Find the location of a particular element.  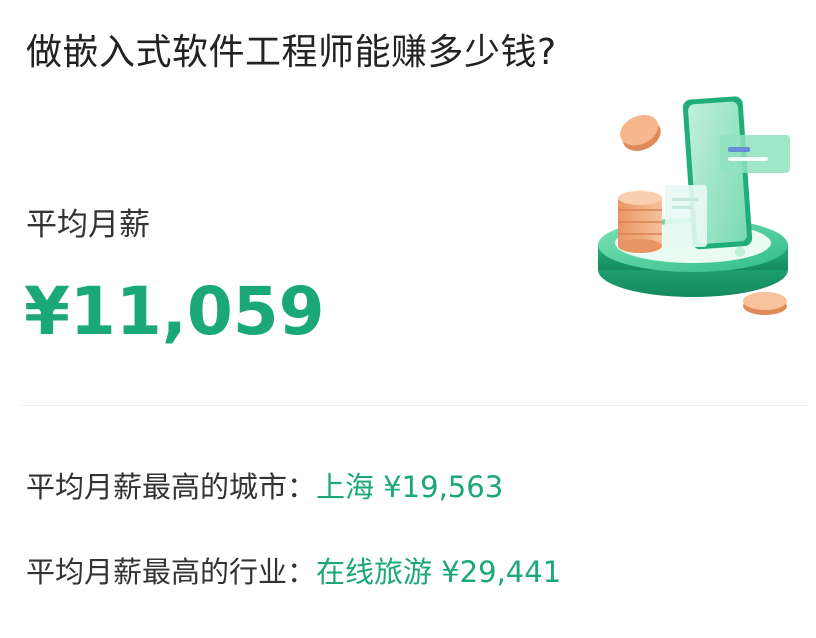

average-salary-value: ¥11,059 is located at coordinates (174, 311).